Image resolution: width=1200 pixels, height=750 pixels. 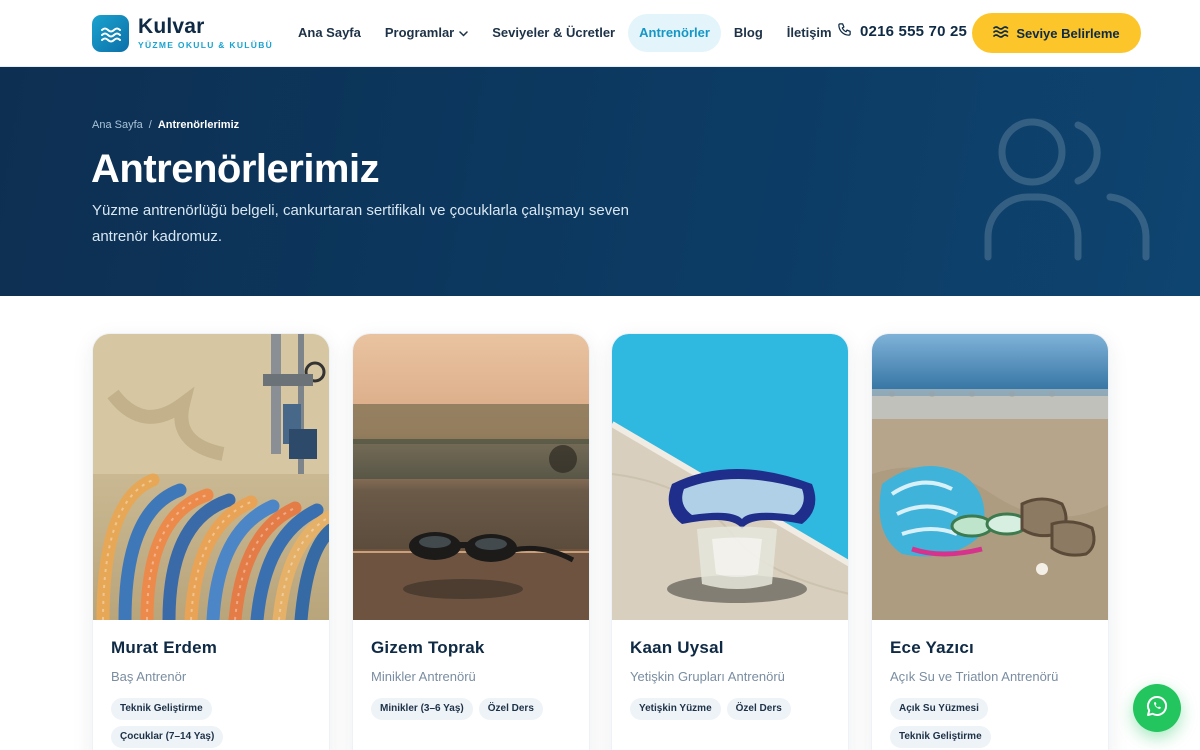 I want to click on nav-item-iletisim: İletişim, so click(x=809, y=33).